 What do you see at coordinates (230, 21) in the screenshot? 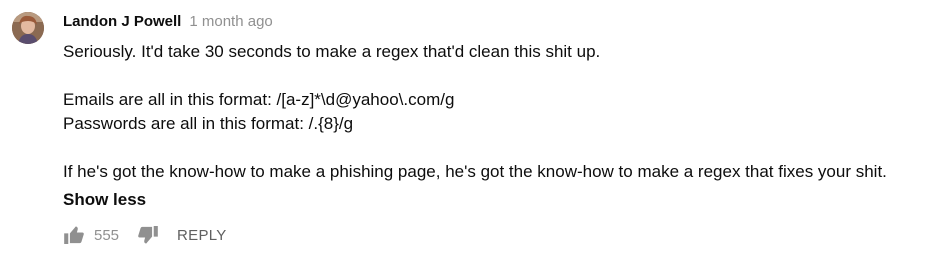
I see `comment-timestamp: 1 month ago` at bounding box center [230, 21].